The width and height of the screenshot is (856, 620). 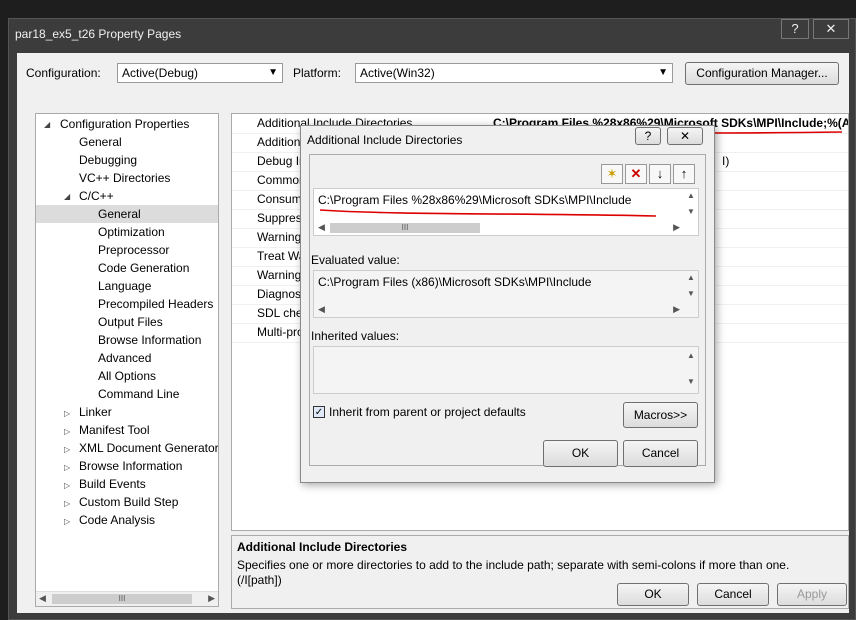 What do you see at coordinates (149, 340) in the screenshot?
I see `tree-item-browse-information: Browse Information` at bounding box center [149, 340].